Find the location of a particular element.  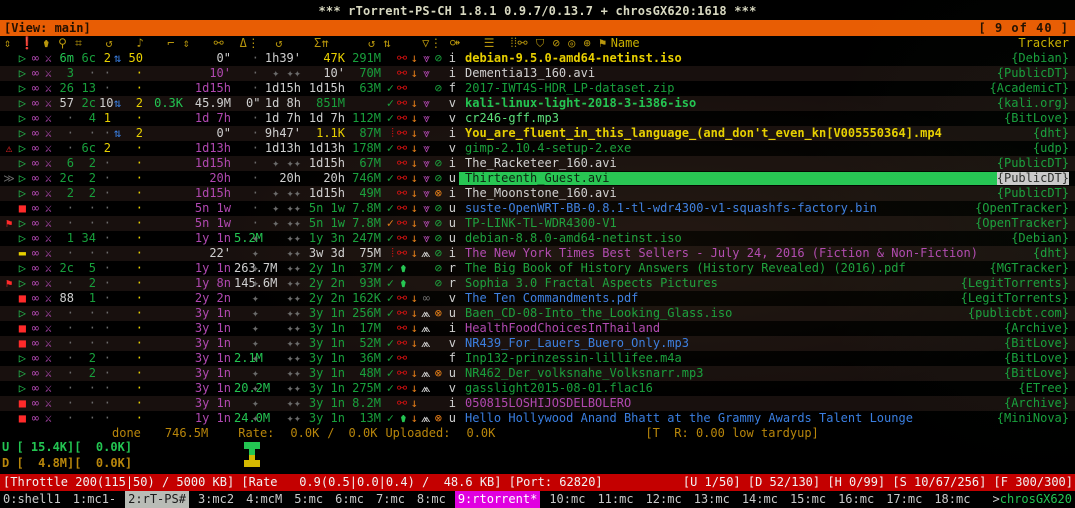

tmux-tab: 15:mc is located at coordinates (808, 499).